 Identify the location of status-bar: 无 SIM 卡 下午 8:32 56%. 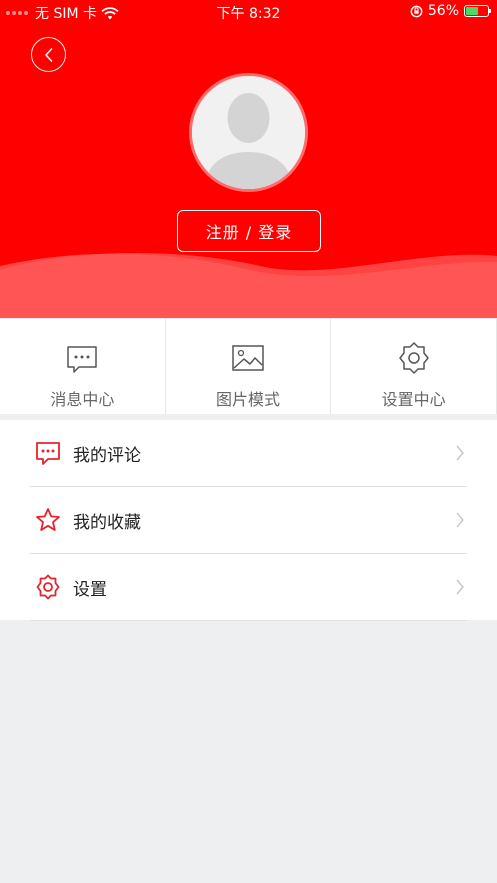
(248, 12).